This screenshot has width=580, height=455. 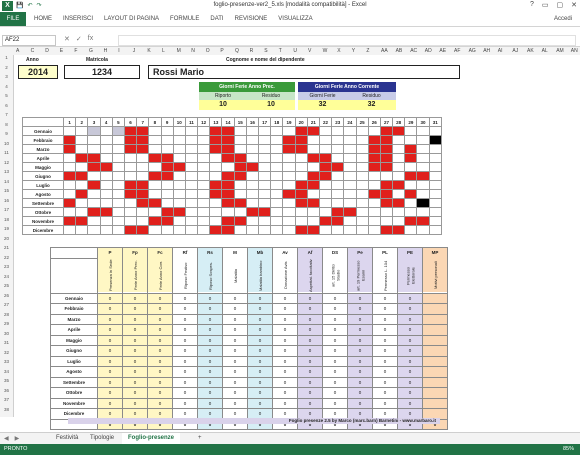 What do you see at coordinates (6, 228) in the screenshot?
I see `row-header: 19` at bounding box center [6, 228].